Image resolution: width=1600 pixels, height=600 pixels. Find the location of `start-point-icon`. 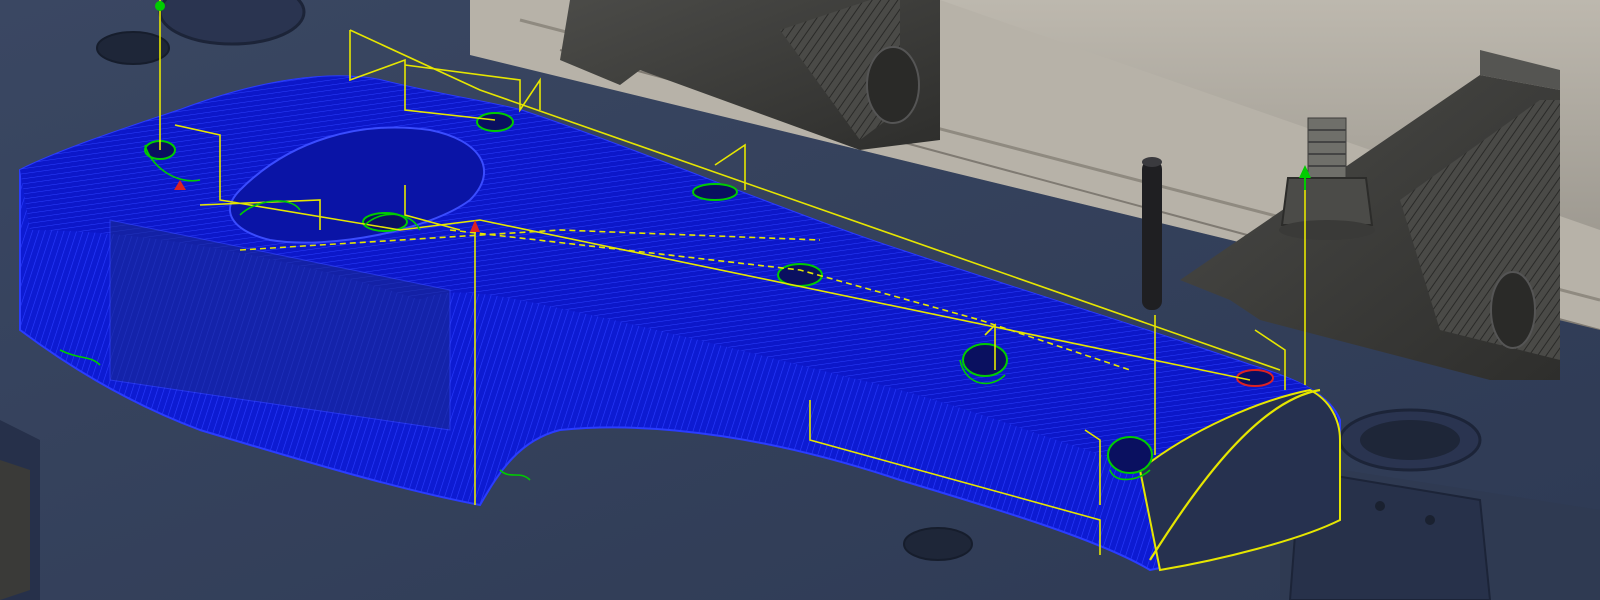

start-point-icon is located at coordinates (160, 6).